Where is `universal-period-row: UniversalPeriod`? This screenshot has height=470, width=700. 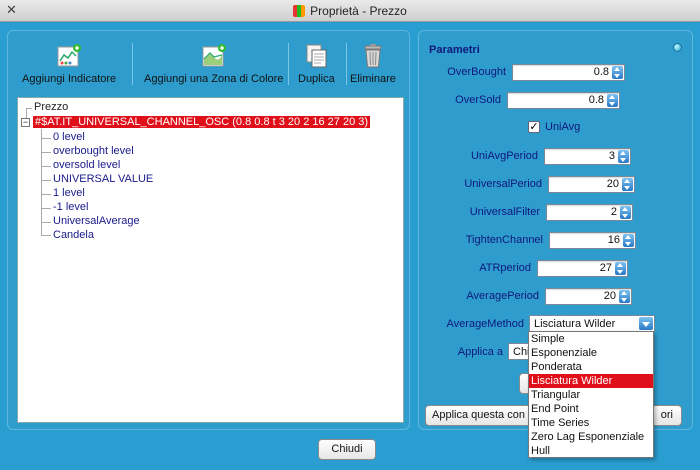 universal-period-row: UniversalPeriod is located at coordinates (480, 184).